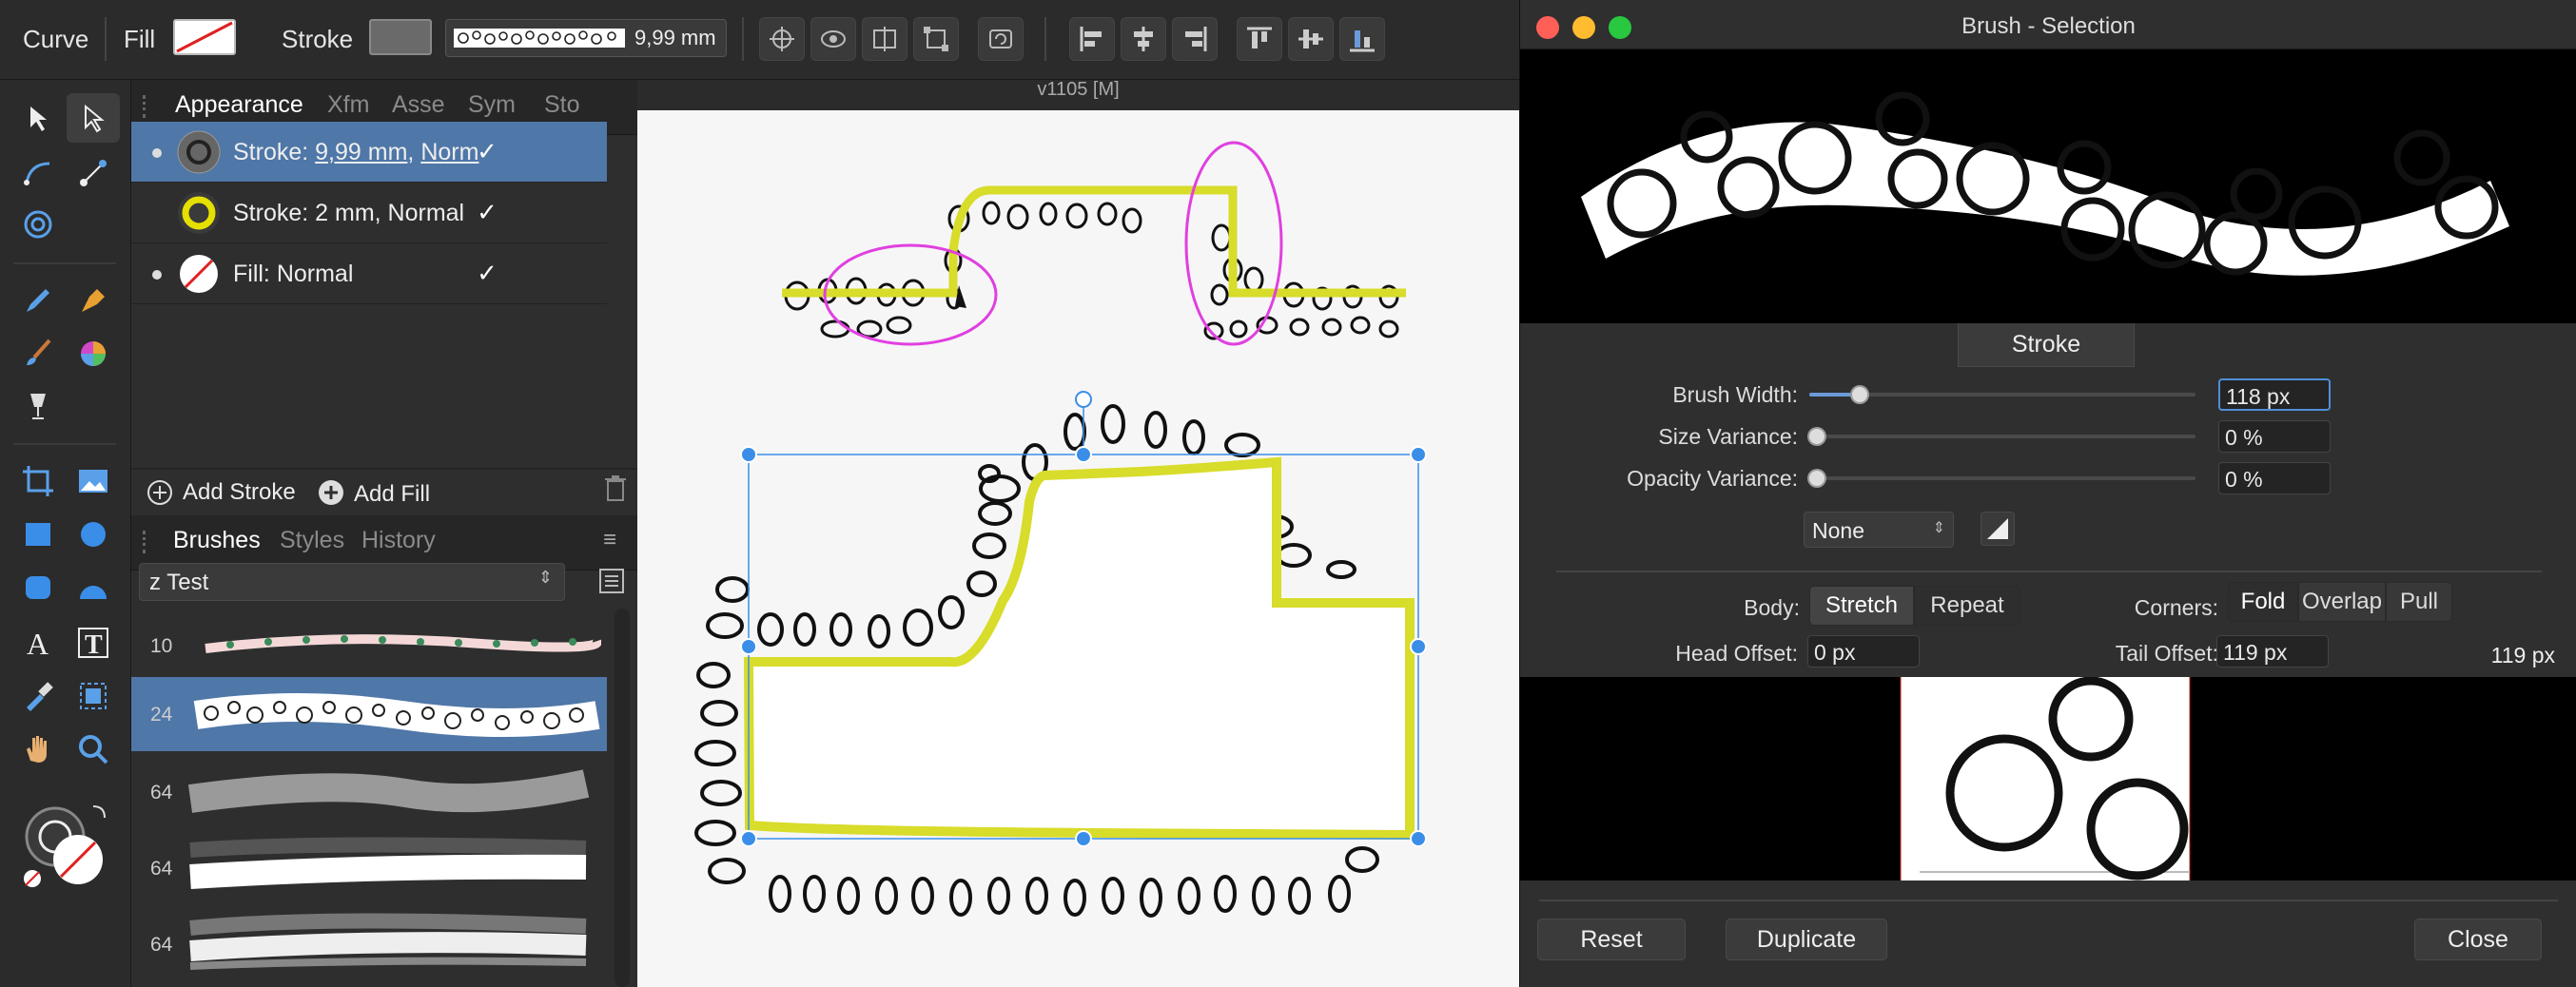 This screenshot has height=987, width=2576. What do you see at coordinates (1195, 39) in the screenshot?
I see `align-right-button` at bounding box center [1195, 39].